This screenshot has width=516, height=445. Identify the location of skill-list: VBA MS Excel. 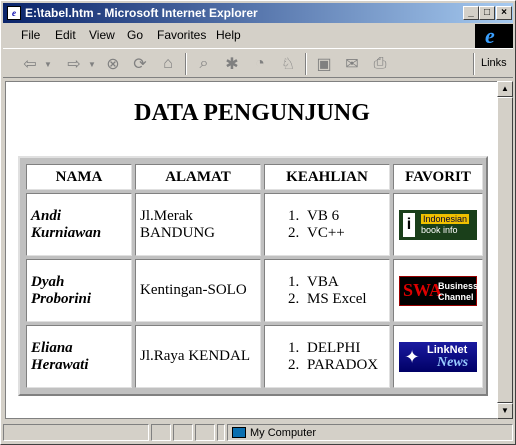
(327, 291).